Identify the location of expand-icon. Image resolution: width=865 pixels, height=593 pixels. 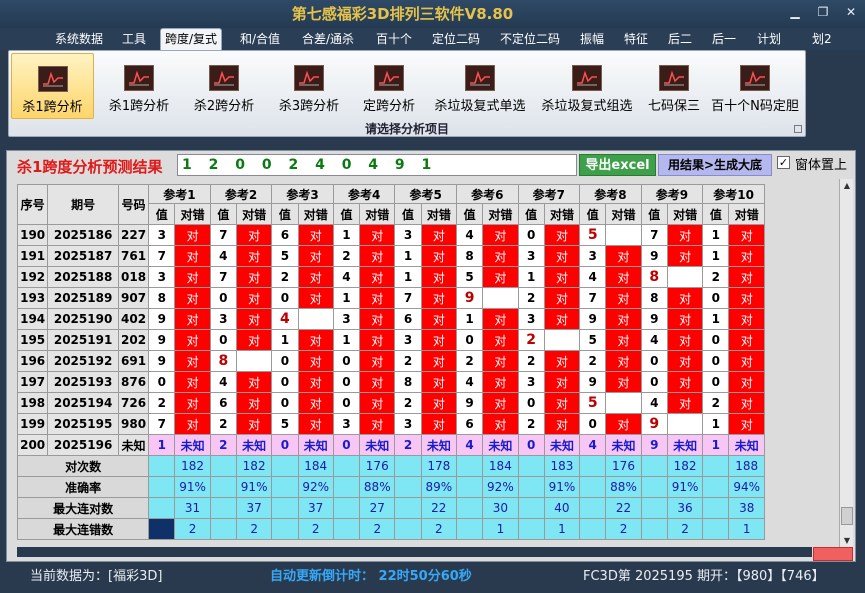
(798, 129).